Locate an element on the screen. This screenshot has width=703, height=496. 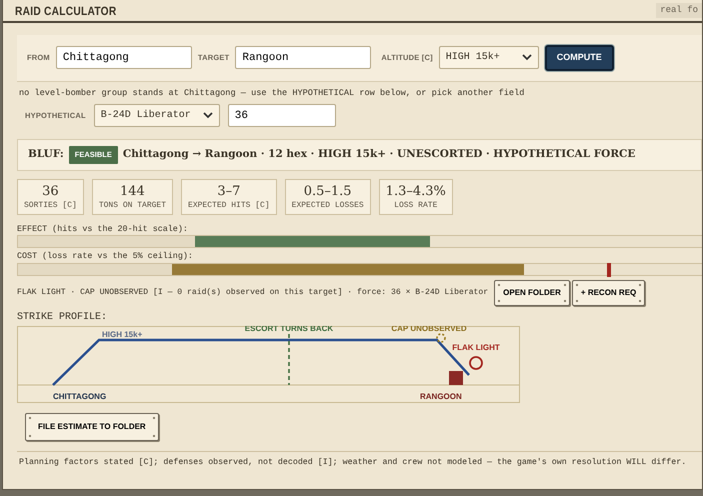
bar-label: EFFECT (hits vs the 20-hit scale): is located at coordinates (103, 229).